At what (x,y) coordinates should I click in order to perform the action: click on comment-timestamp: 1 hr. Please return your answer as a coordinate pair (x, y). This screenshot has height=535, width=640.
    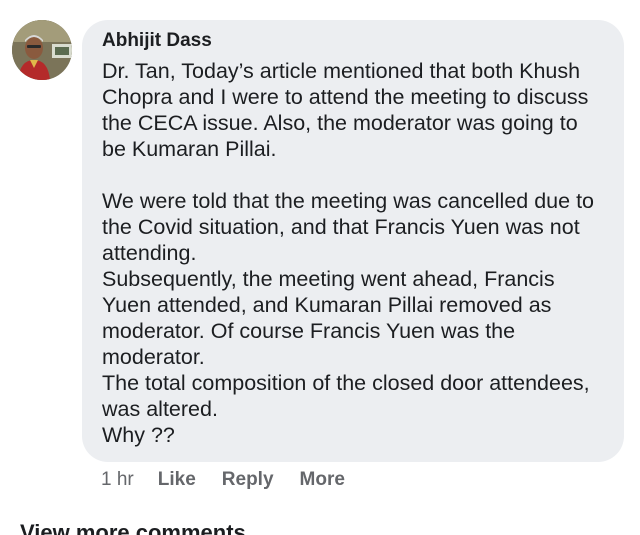
    Looking at the image, I should click on (117, 480).